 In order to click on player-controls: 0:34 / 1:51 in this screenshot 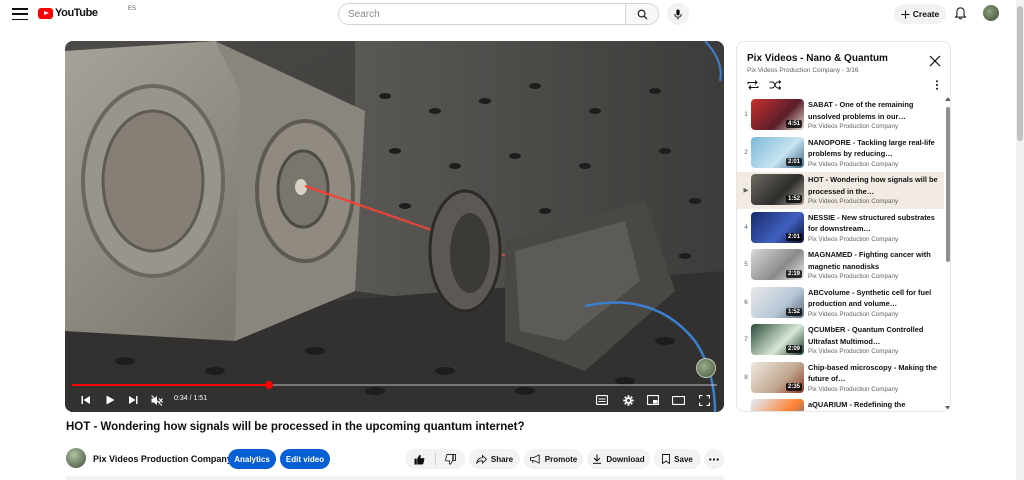, I will do `click(394, 400)`.